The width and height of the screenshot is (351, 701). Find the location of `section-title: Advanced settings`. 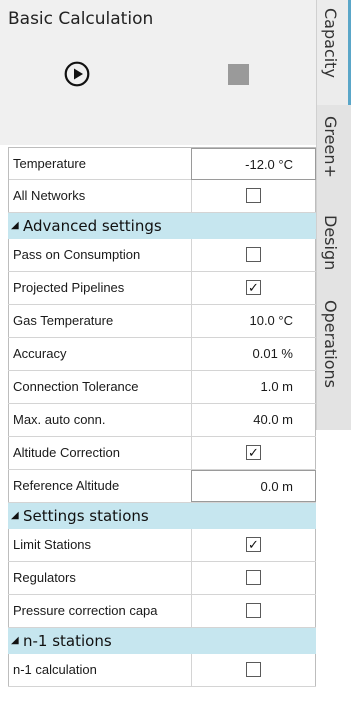

section-title: Advanced settings is located at coordinates (92, 226).